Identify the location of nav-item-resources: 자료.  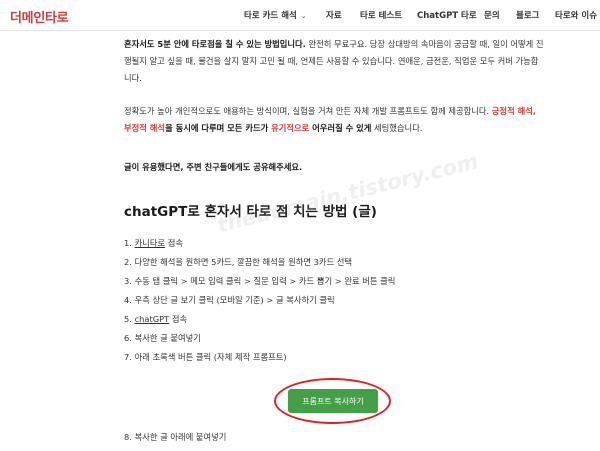
(334, 15).